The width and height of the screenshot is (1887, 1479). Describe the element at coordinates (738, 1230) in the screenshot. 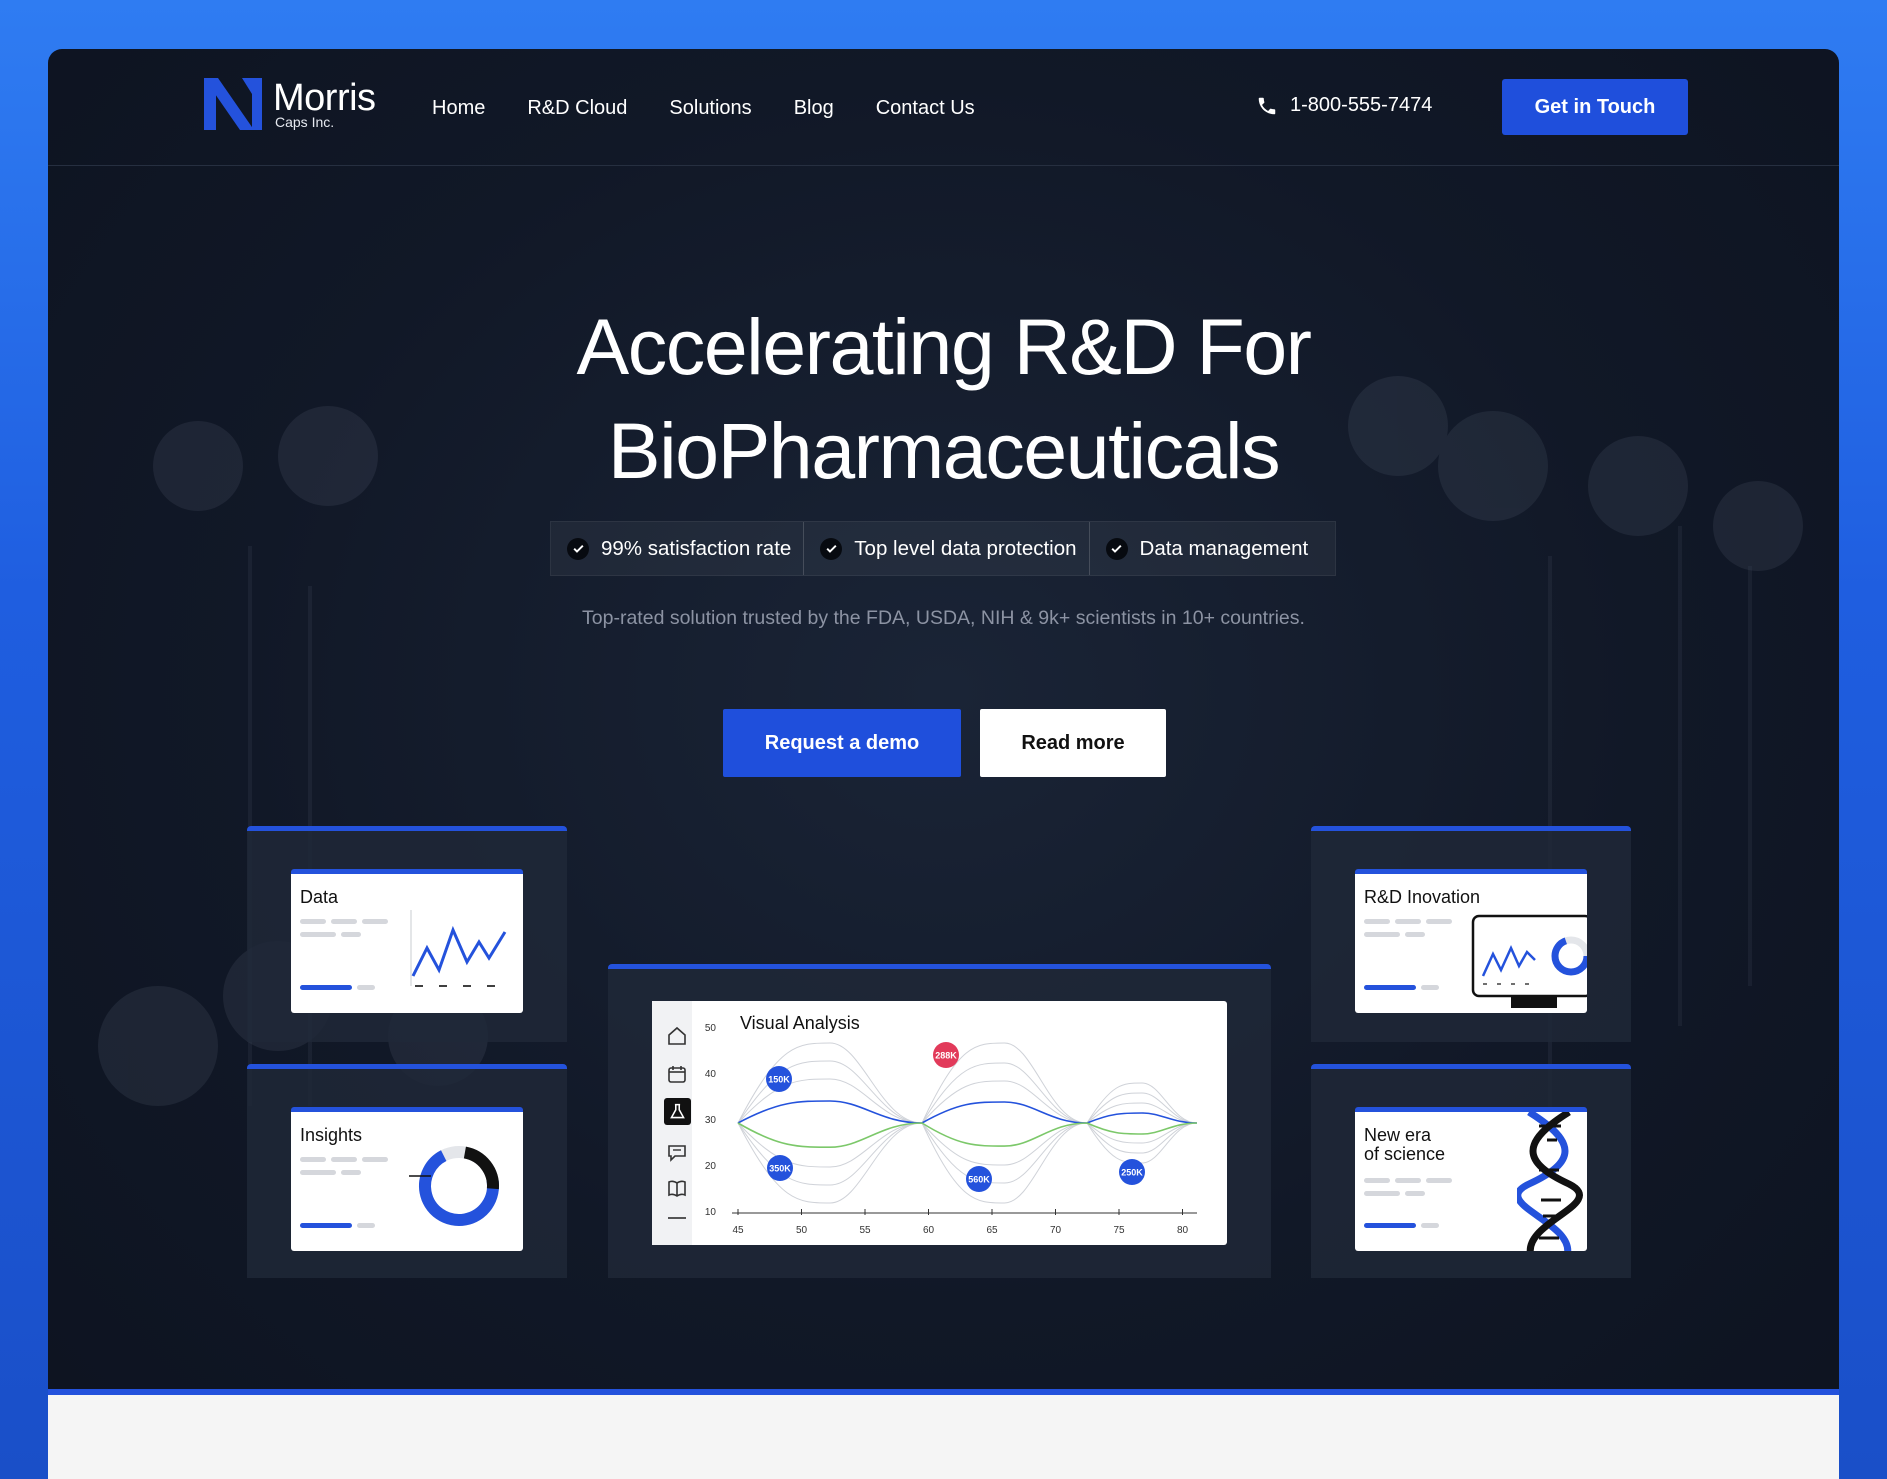

I see `x-tick-label: 45` at that location.